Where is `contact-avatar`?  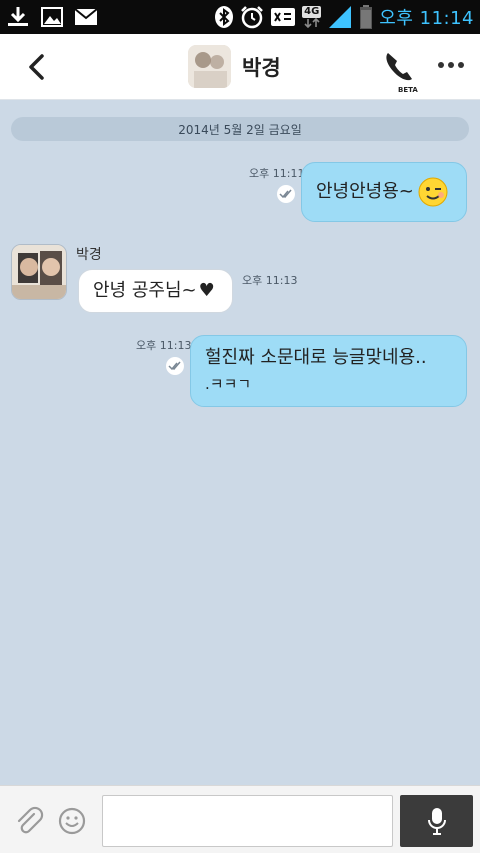 contact-avatar is located at coordinates (209, 66).